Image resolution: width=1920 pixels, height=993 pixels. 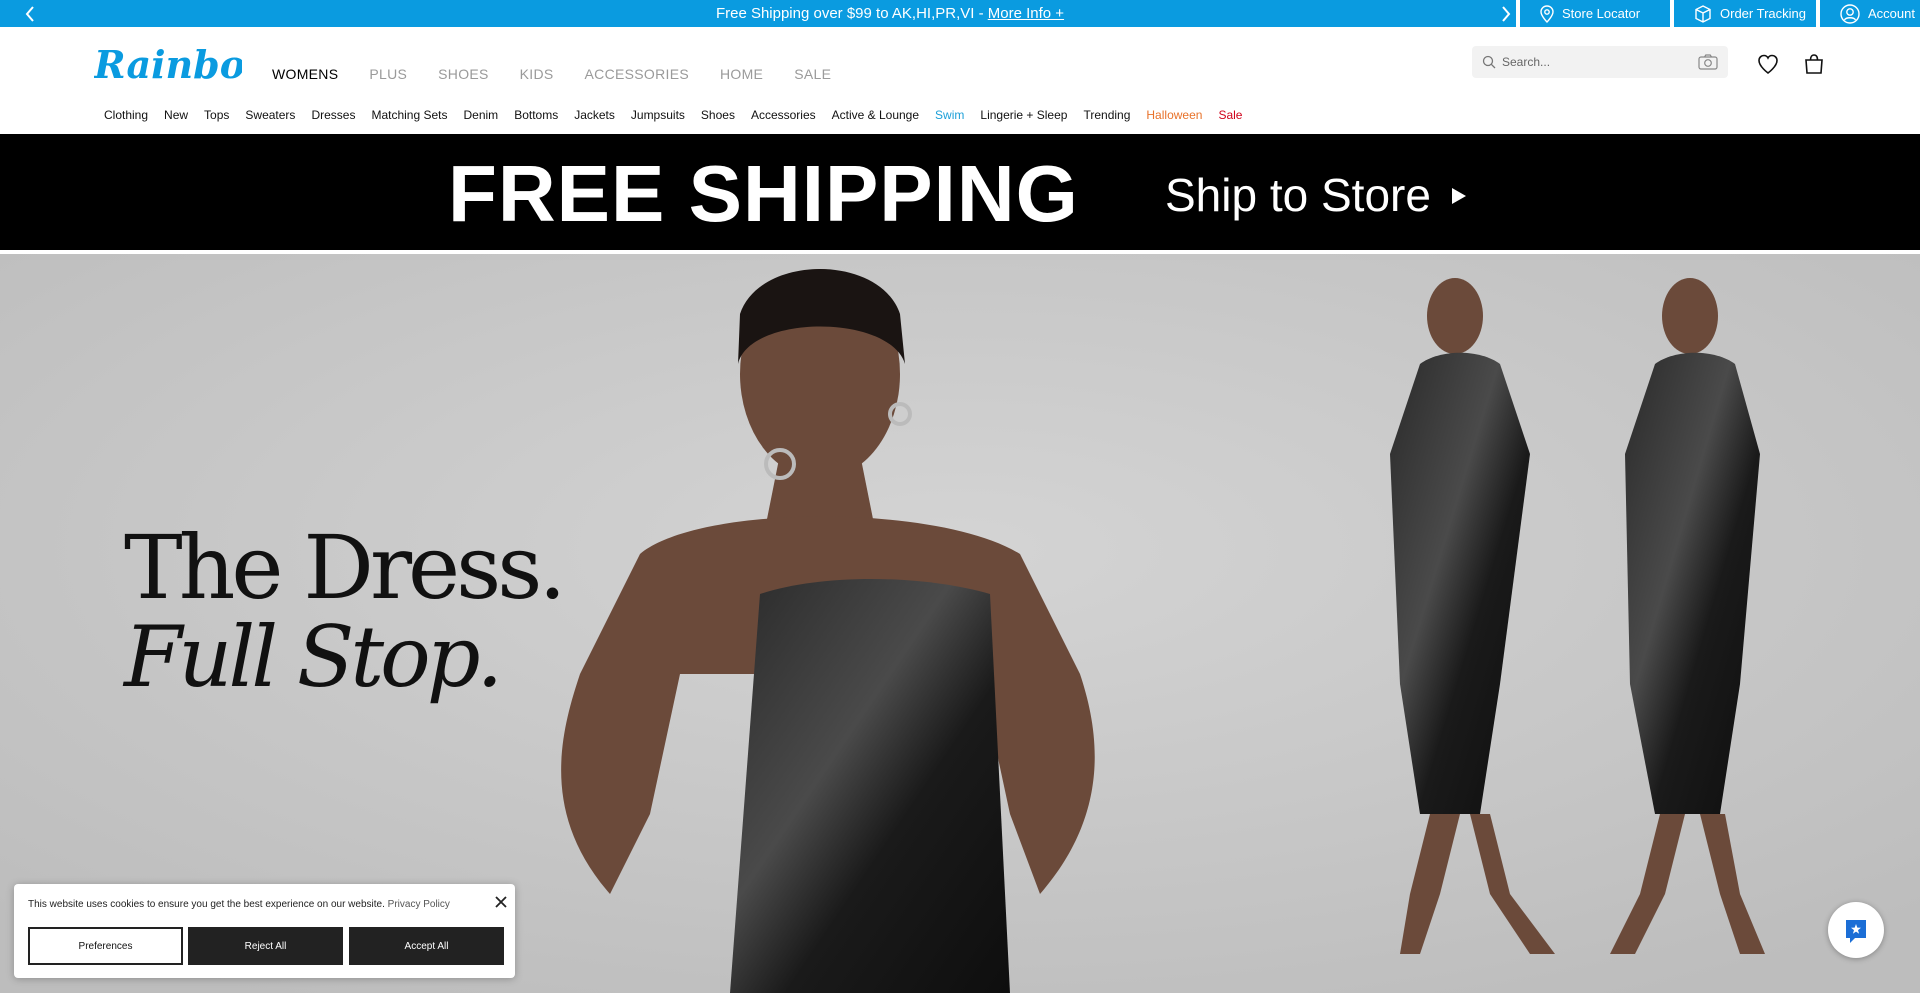 What do you see at coordinates (1814, 64) in the screenshot?
I see `shopping-bag-icon` at bounding box center [1814, 64].